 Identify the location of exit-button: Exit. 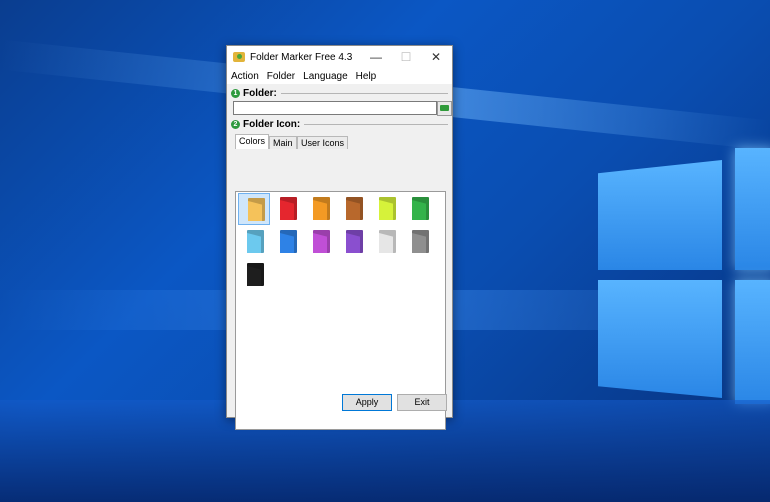
(422, 402).